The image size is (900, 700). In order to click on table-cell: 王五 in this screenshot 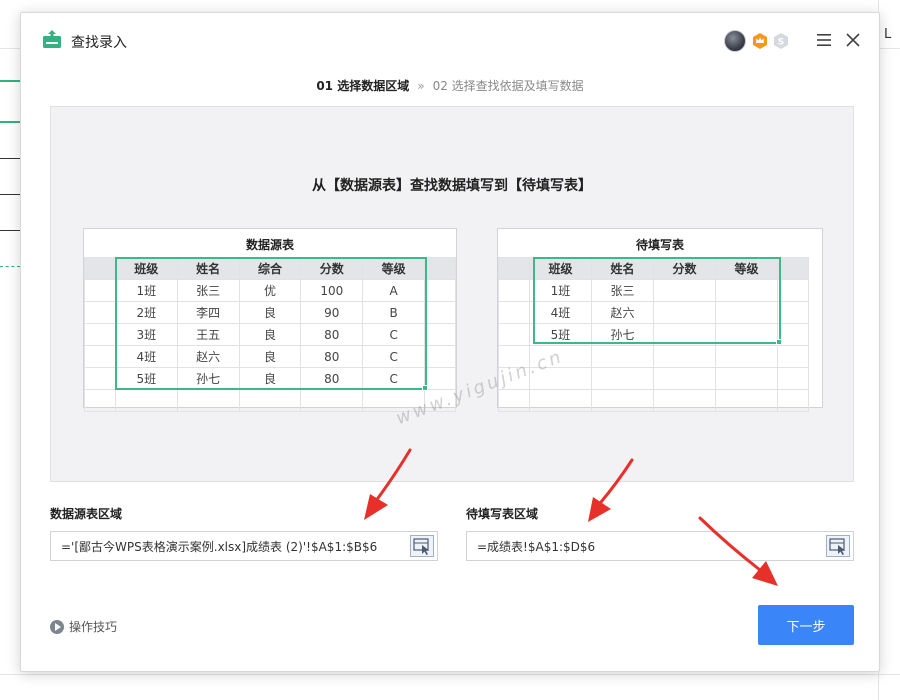, I will do `click(208, 334)`.